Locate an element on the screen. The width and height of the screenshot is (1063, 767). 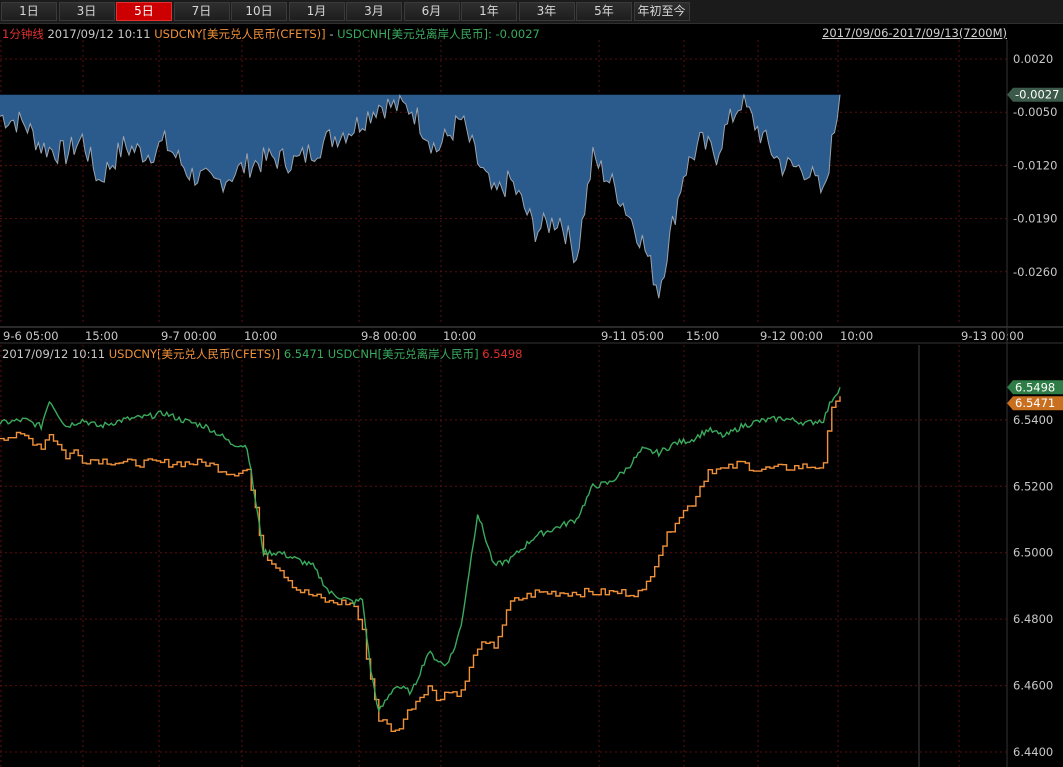
spread-y-tick-label: -0.0120 is located at coordinates (1035, 165).